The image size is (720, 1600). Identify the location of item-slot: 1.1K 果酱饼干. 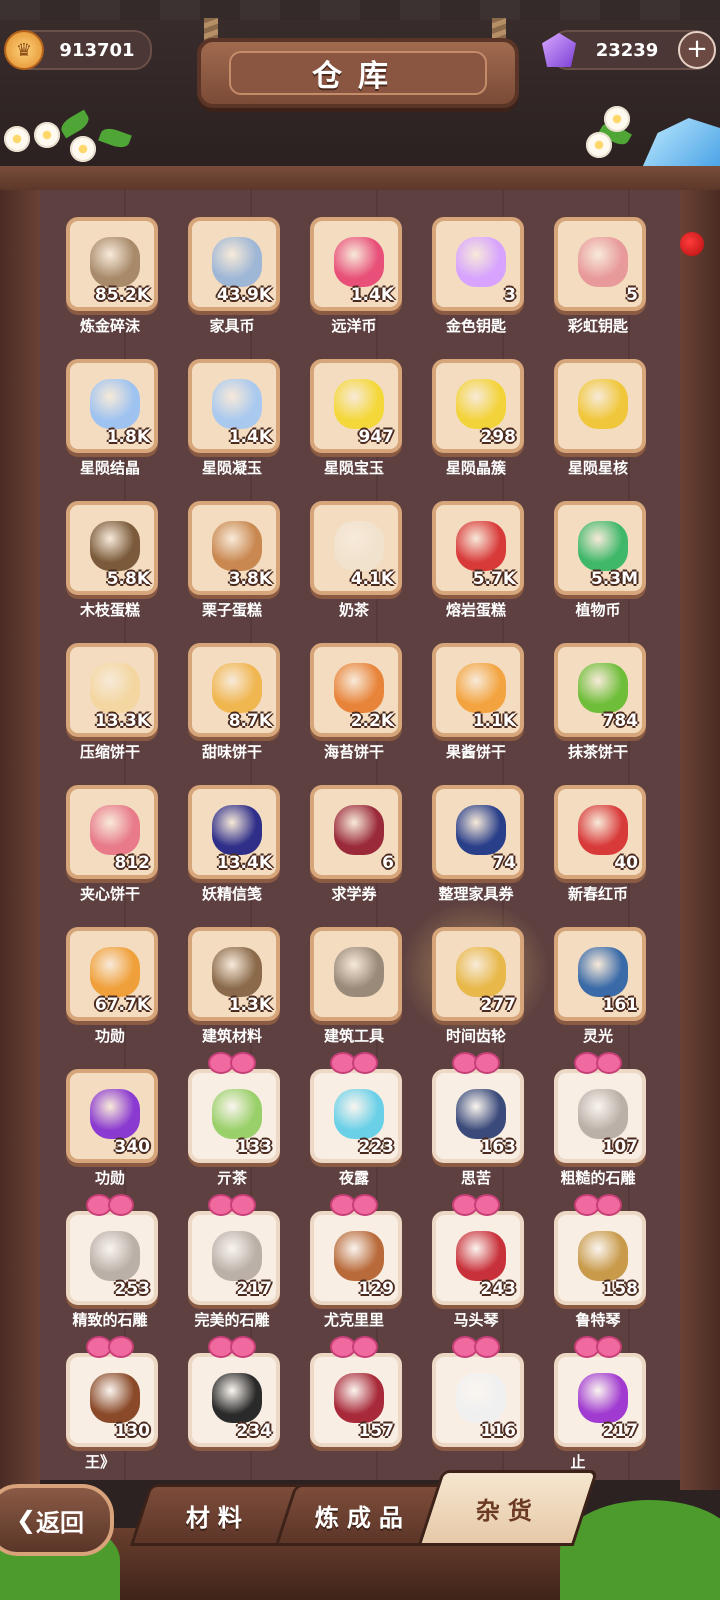
(476, 709).